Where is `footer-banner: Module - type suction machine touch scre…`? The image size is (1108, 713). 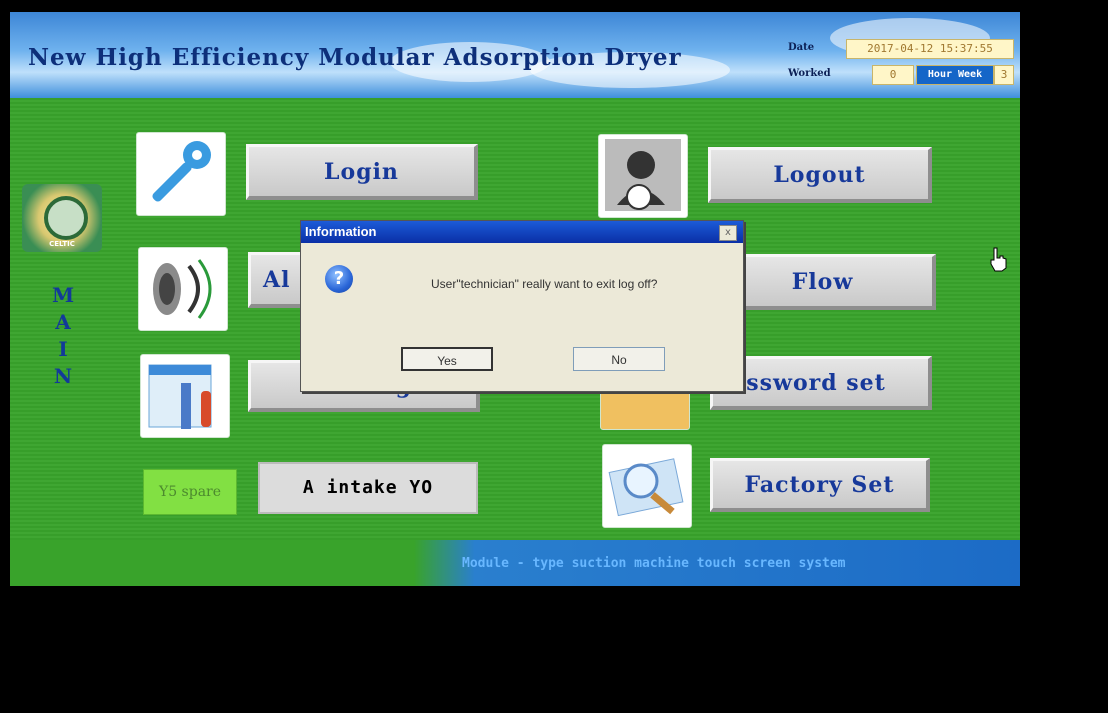 footer-banner: Module - type suction machine touch scre… is located at coordinates (515, 563).